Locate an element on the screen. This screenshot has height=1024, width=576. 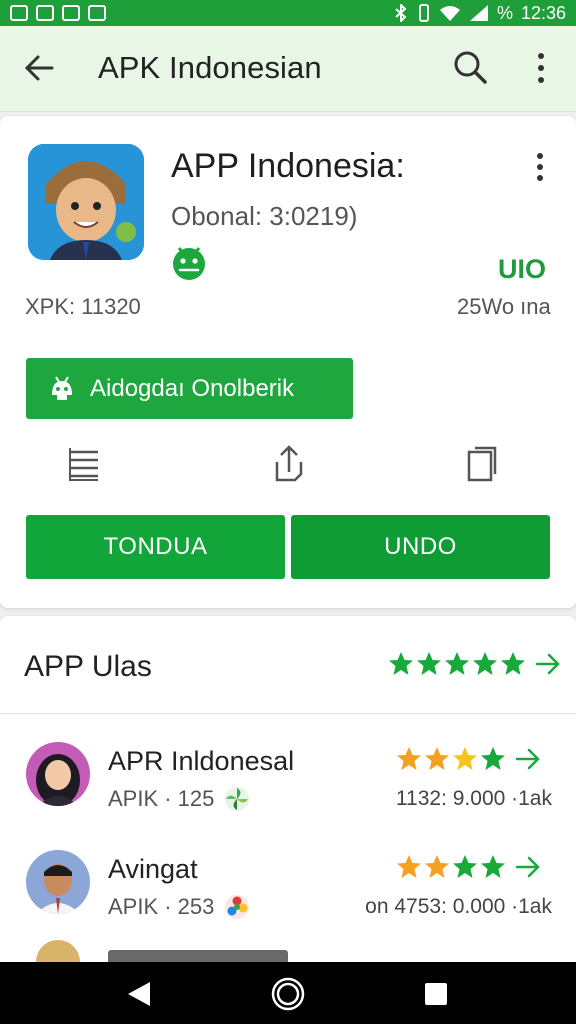
nav-back-icon is located at coordinates (139, 994).